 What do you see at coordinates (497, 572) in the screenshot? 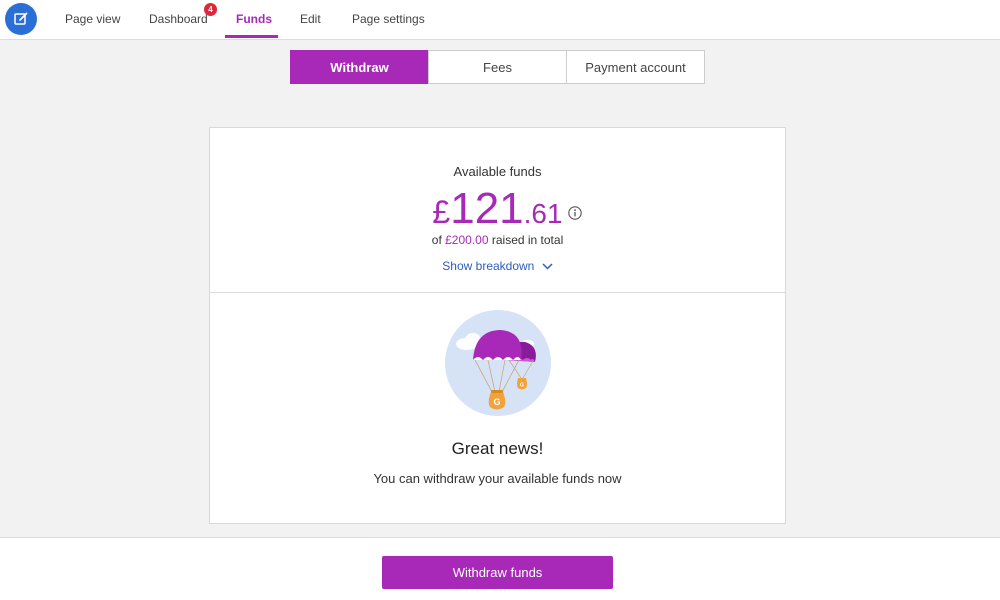
I see `withdraw-funds-button: Withdraw funds` at bounding box center [497, 572].